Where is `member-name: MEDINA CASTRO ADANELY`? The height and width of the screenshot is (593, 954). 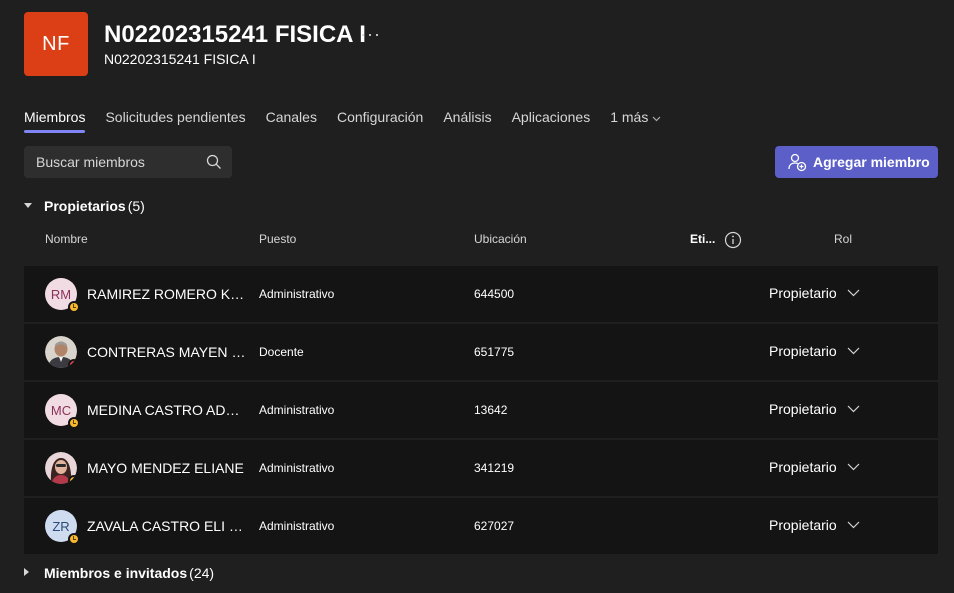 member-name: MEDINA CASTRO ADANELY is located at coordinates (167, 410).